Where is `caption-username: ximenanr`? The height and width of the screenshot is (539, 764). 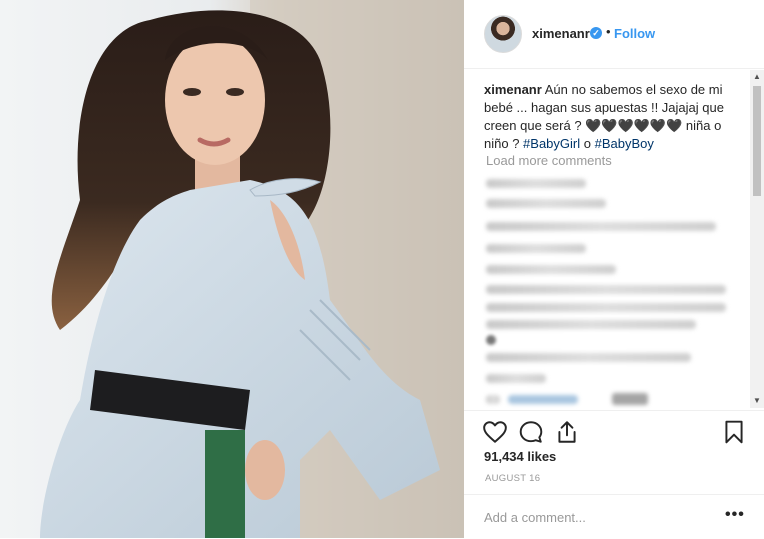 caption-username: ximenanr is located at coordinates (513, 89).